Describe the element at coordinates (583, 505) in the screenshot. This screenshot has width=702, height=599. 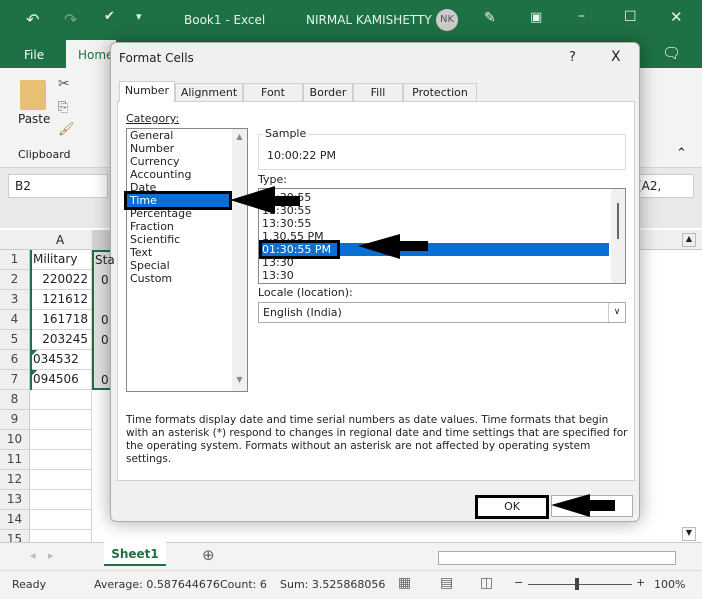
I see `arrow-to-ok` at that location.